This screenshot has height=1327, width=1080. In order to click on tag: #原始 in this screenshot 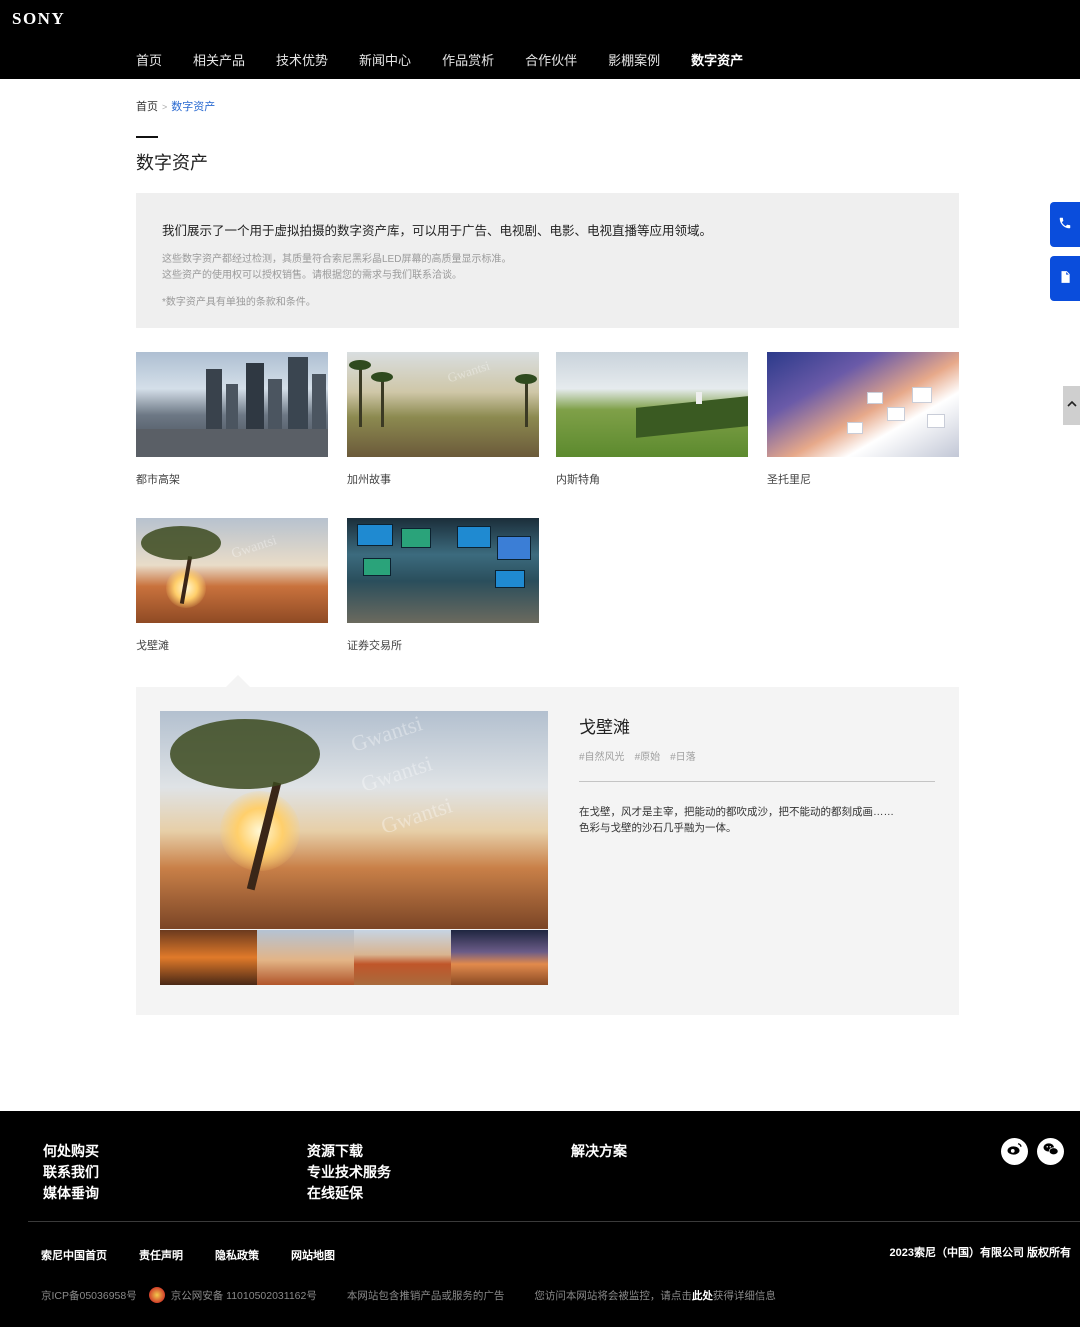, I will do `click(648, 755)`.